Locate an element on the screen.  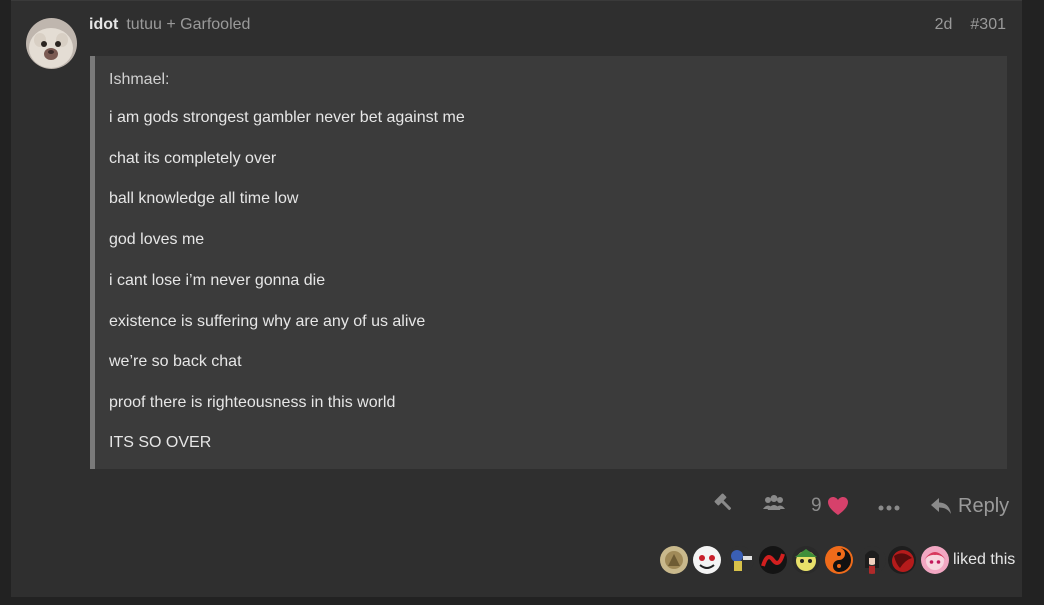
more-button is located at coordinates (889, 506).